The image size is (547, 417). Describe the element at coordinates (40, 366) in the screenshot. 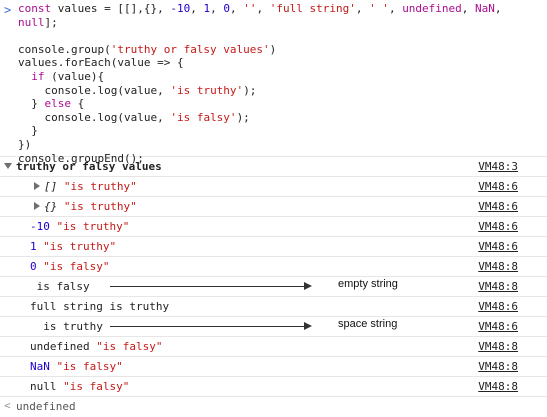

I see `log-value: NaN` at that location.